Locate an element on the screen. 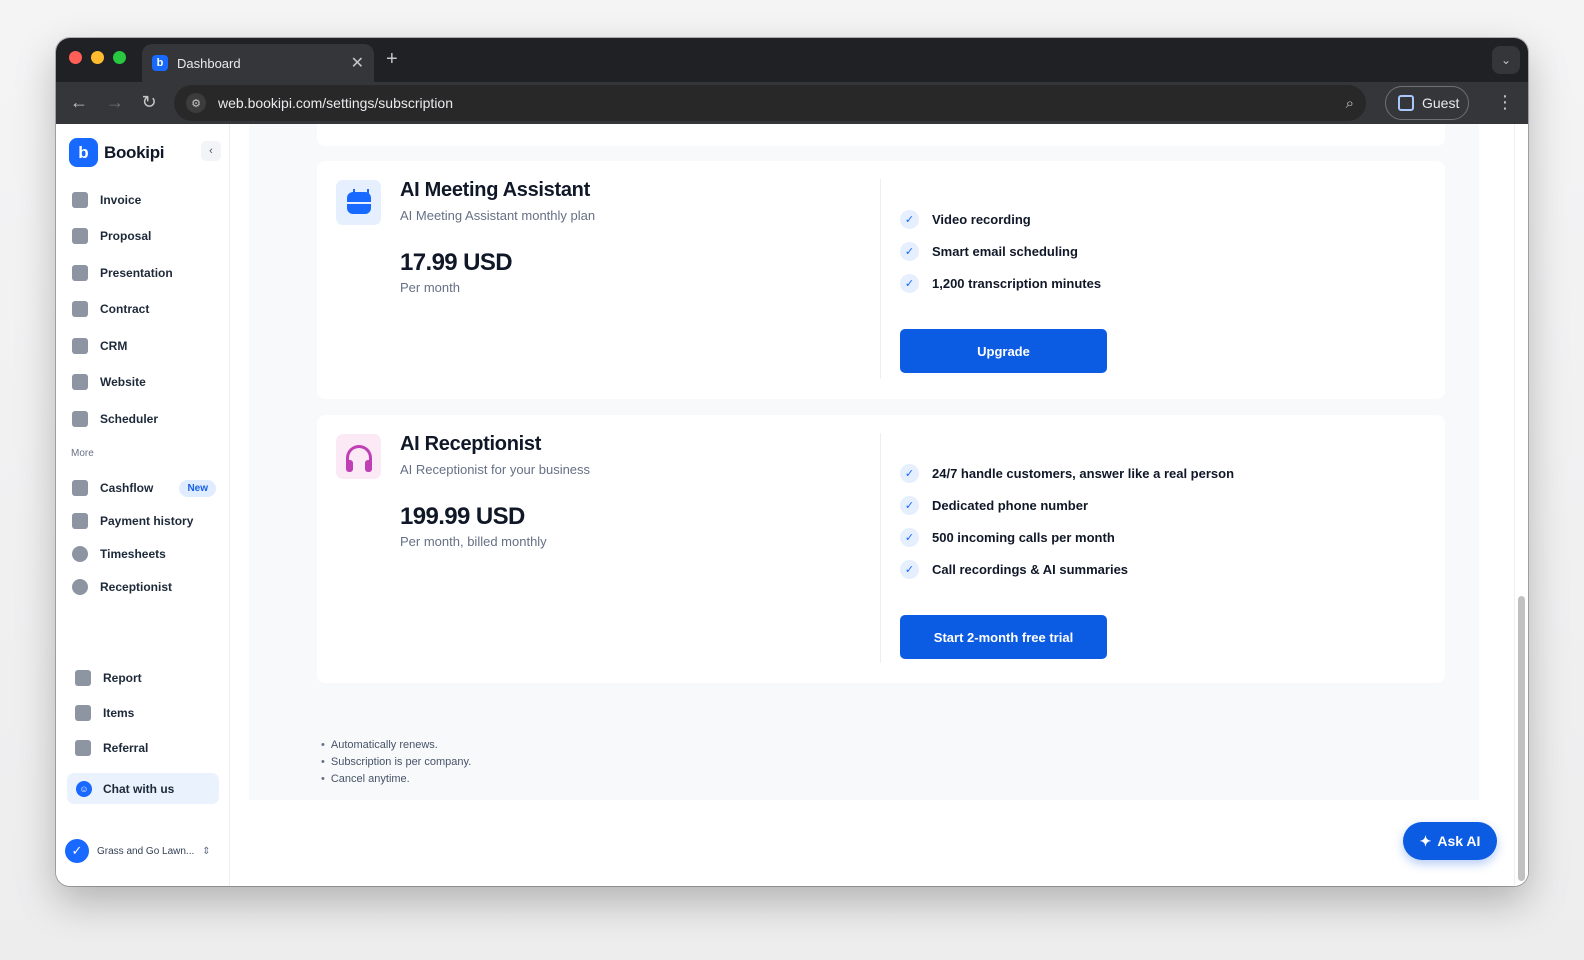 The height and width of the screenshot is (960, 1584). sidebar-item-label: Referral is located at coordinates (126, 748).